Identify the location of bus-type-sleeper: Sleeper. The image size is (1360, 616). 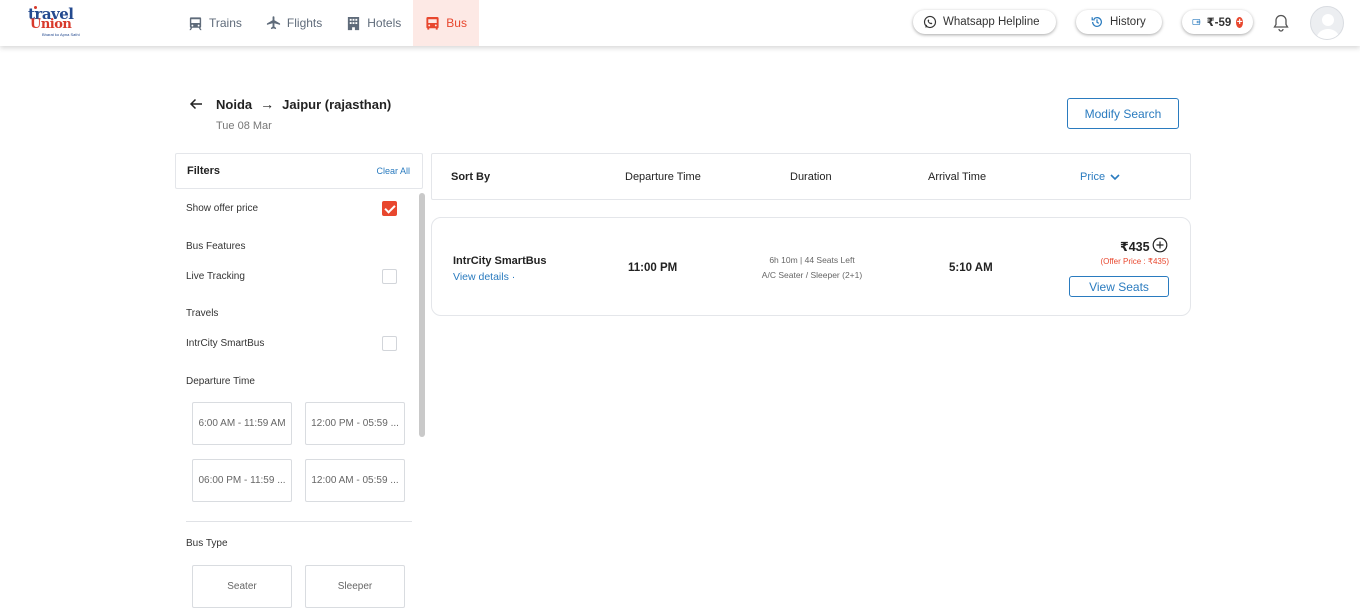
(355, 586).